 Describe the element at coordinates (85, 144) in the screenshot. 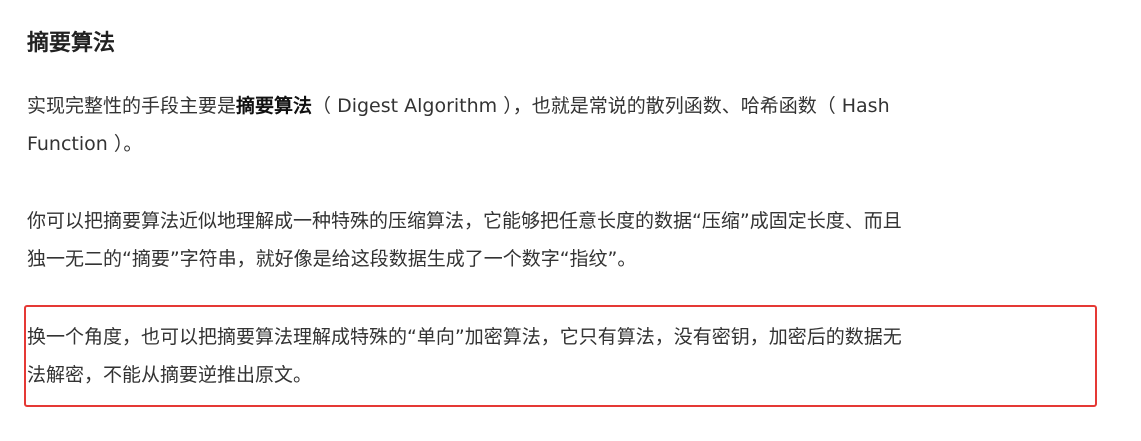

I see `paragraph-integrity-line-2: Function ）。` at that location.